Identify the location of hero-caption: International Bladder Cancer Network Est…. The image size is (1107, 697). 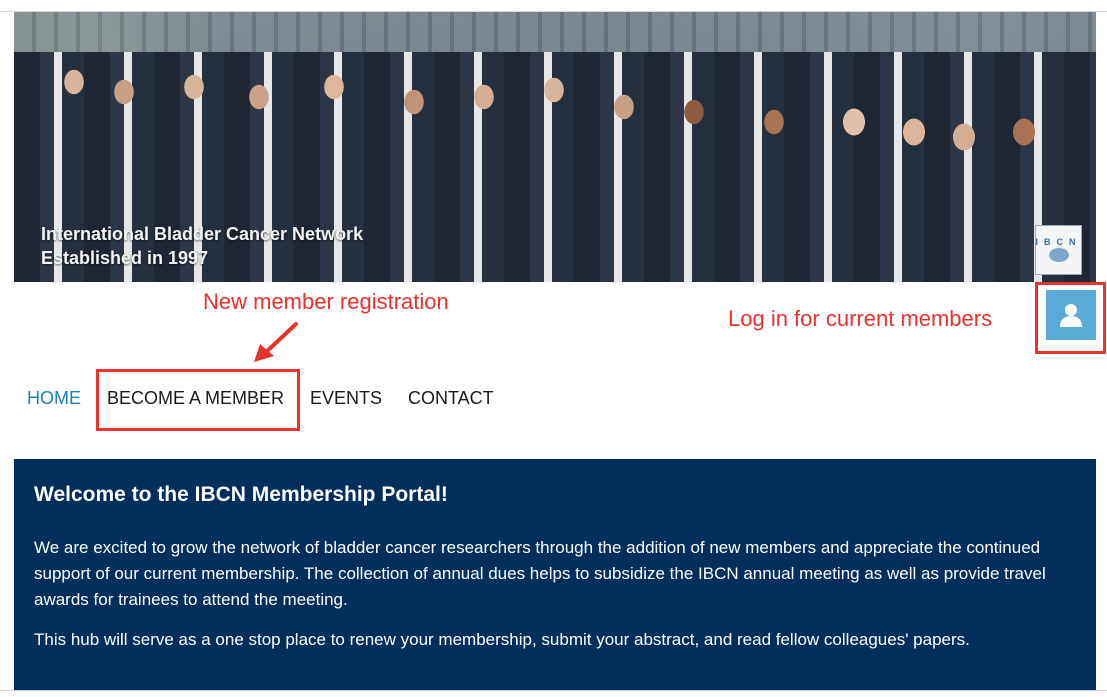
(202, 246).